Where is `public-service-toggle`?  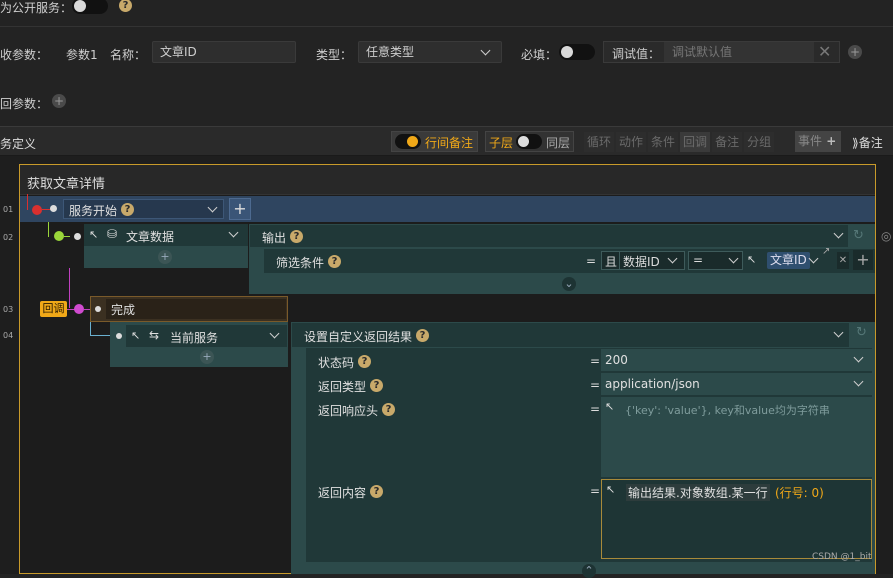 public-service-toggle is located at coordinates (90, 7).